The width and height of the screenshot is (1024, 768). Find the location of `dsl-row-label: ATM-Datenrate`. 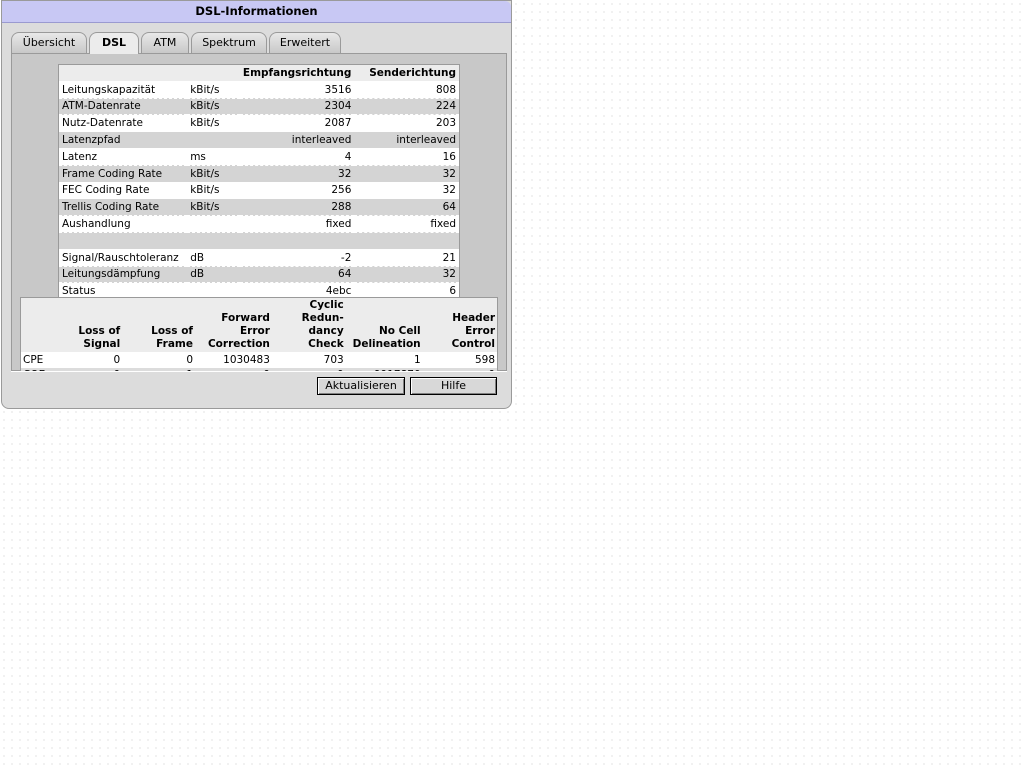

dsl-row-label: ATM-Datenrate is located at coordinates (123, 107).